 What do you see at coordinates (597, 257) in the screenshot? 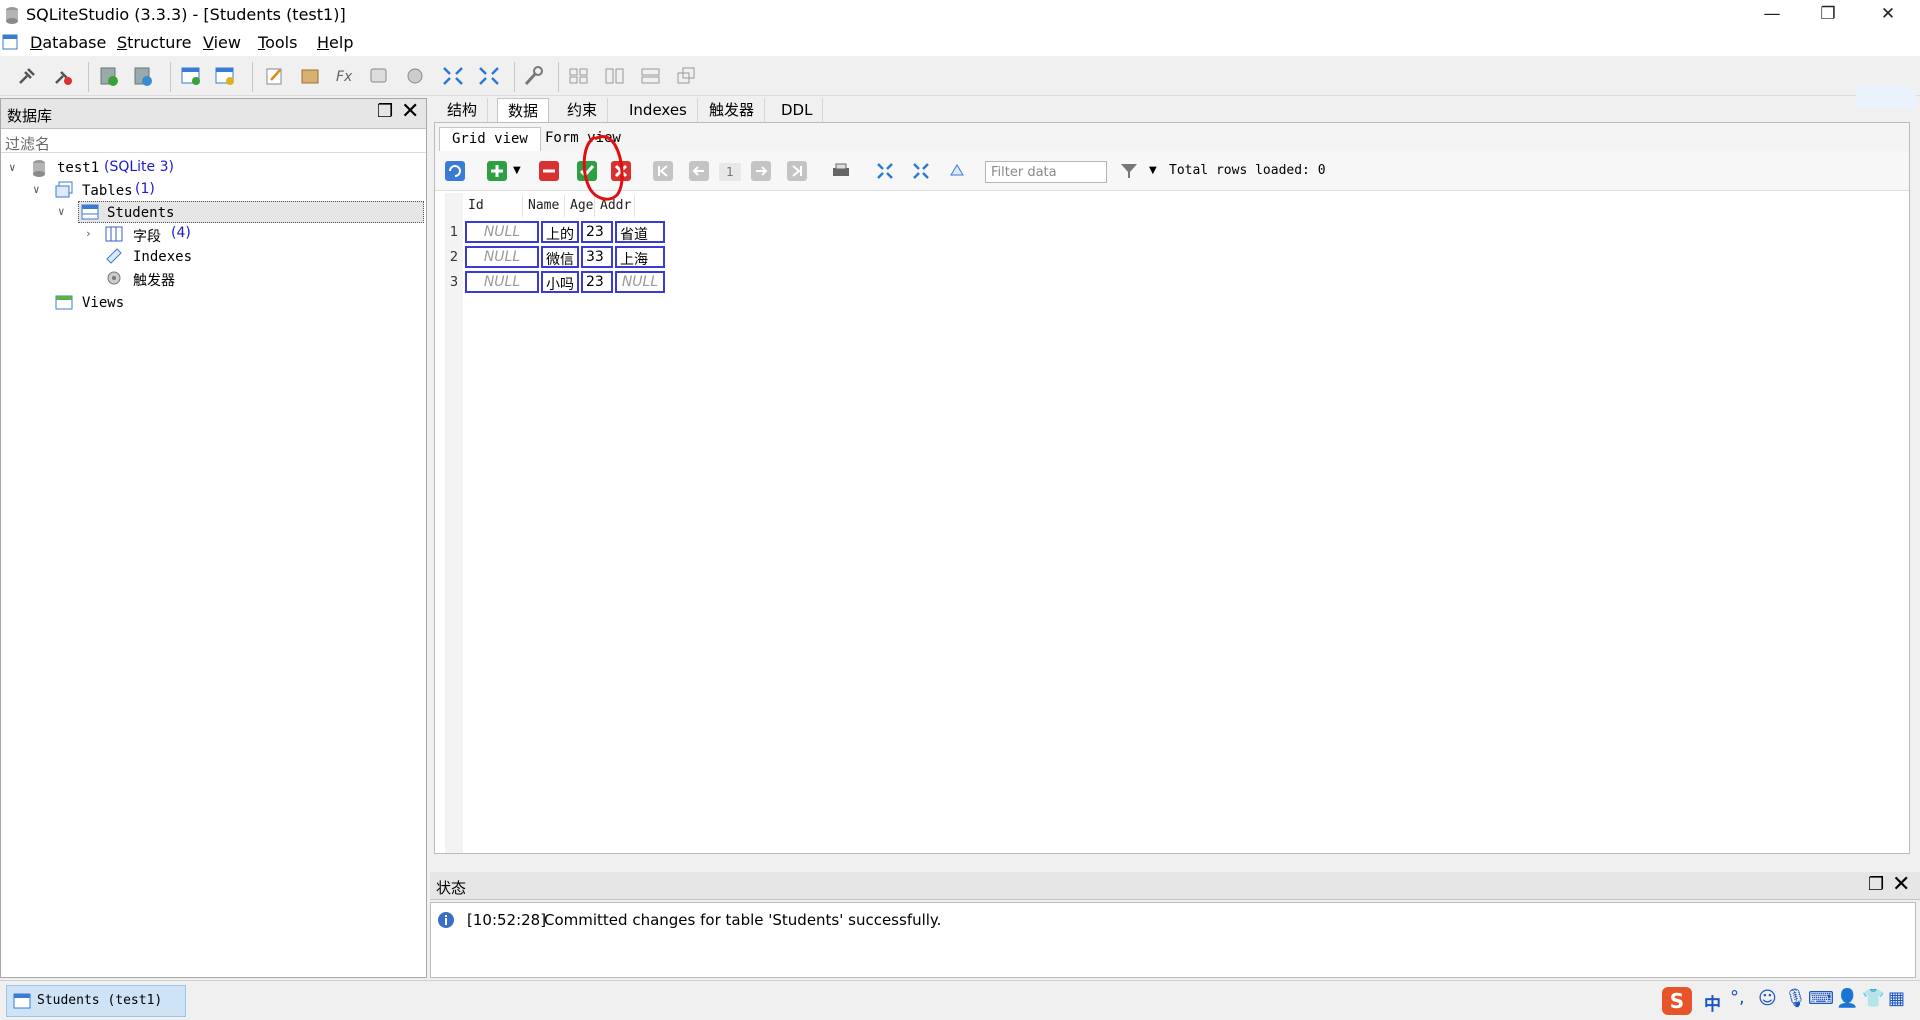
I see `cell-age: 33` at bounding box center [597, 257].